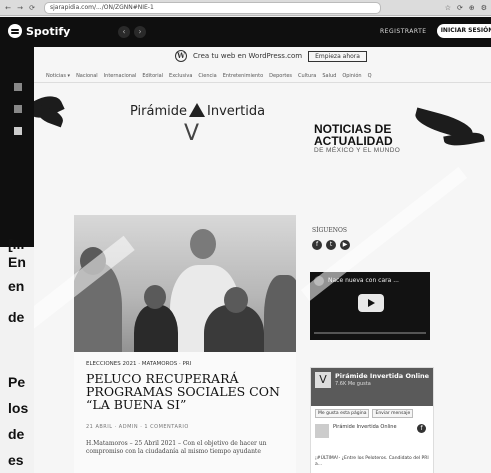 This screenshot has height=473, width=491. Describe the element at coordinates (15, 31) in the screenshot. I see `spotify-icon` at that location.